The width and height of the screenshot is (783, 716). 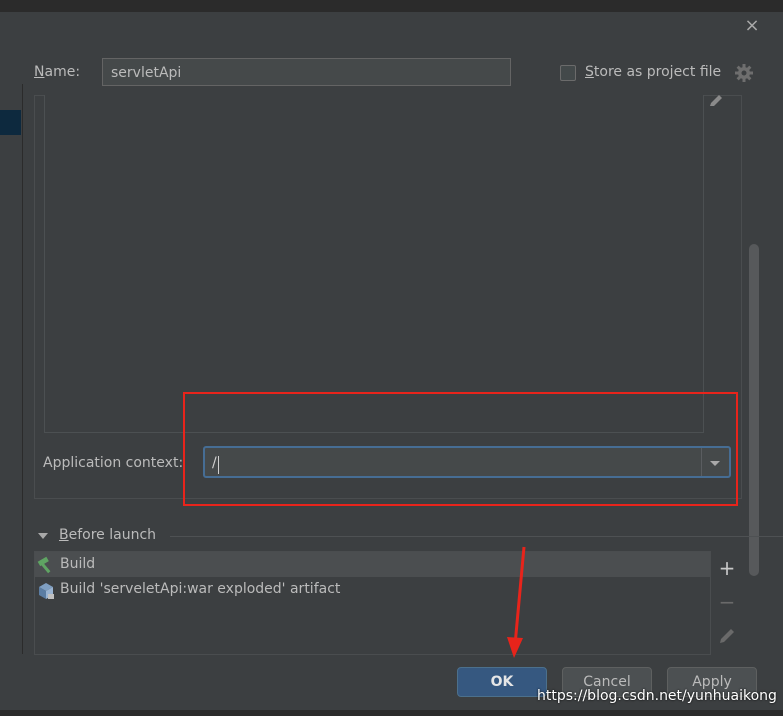 What do you see at coordinates (476, 536) in the screenshot?
I see `before-launch-separator` at bounding box center [476, 536].